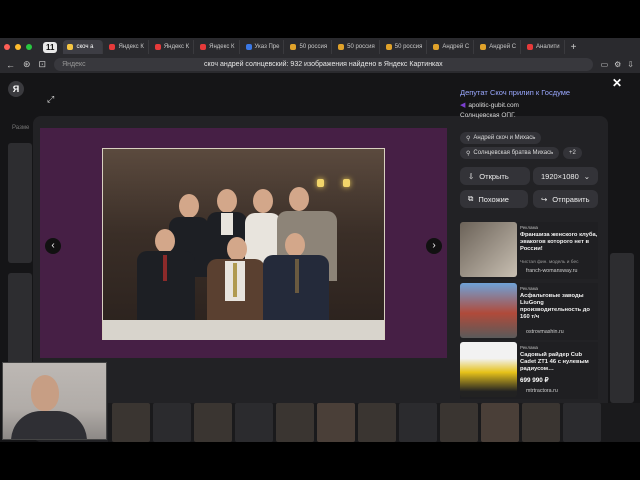 The height and width of the screenshot is (480, 640). Describe the element at coordinates (617, 83) in the screenshot. I see `close-icon: ✕` at that location.